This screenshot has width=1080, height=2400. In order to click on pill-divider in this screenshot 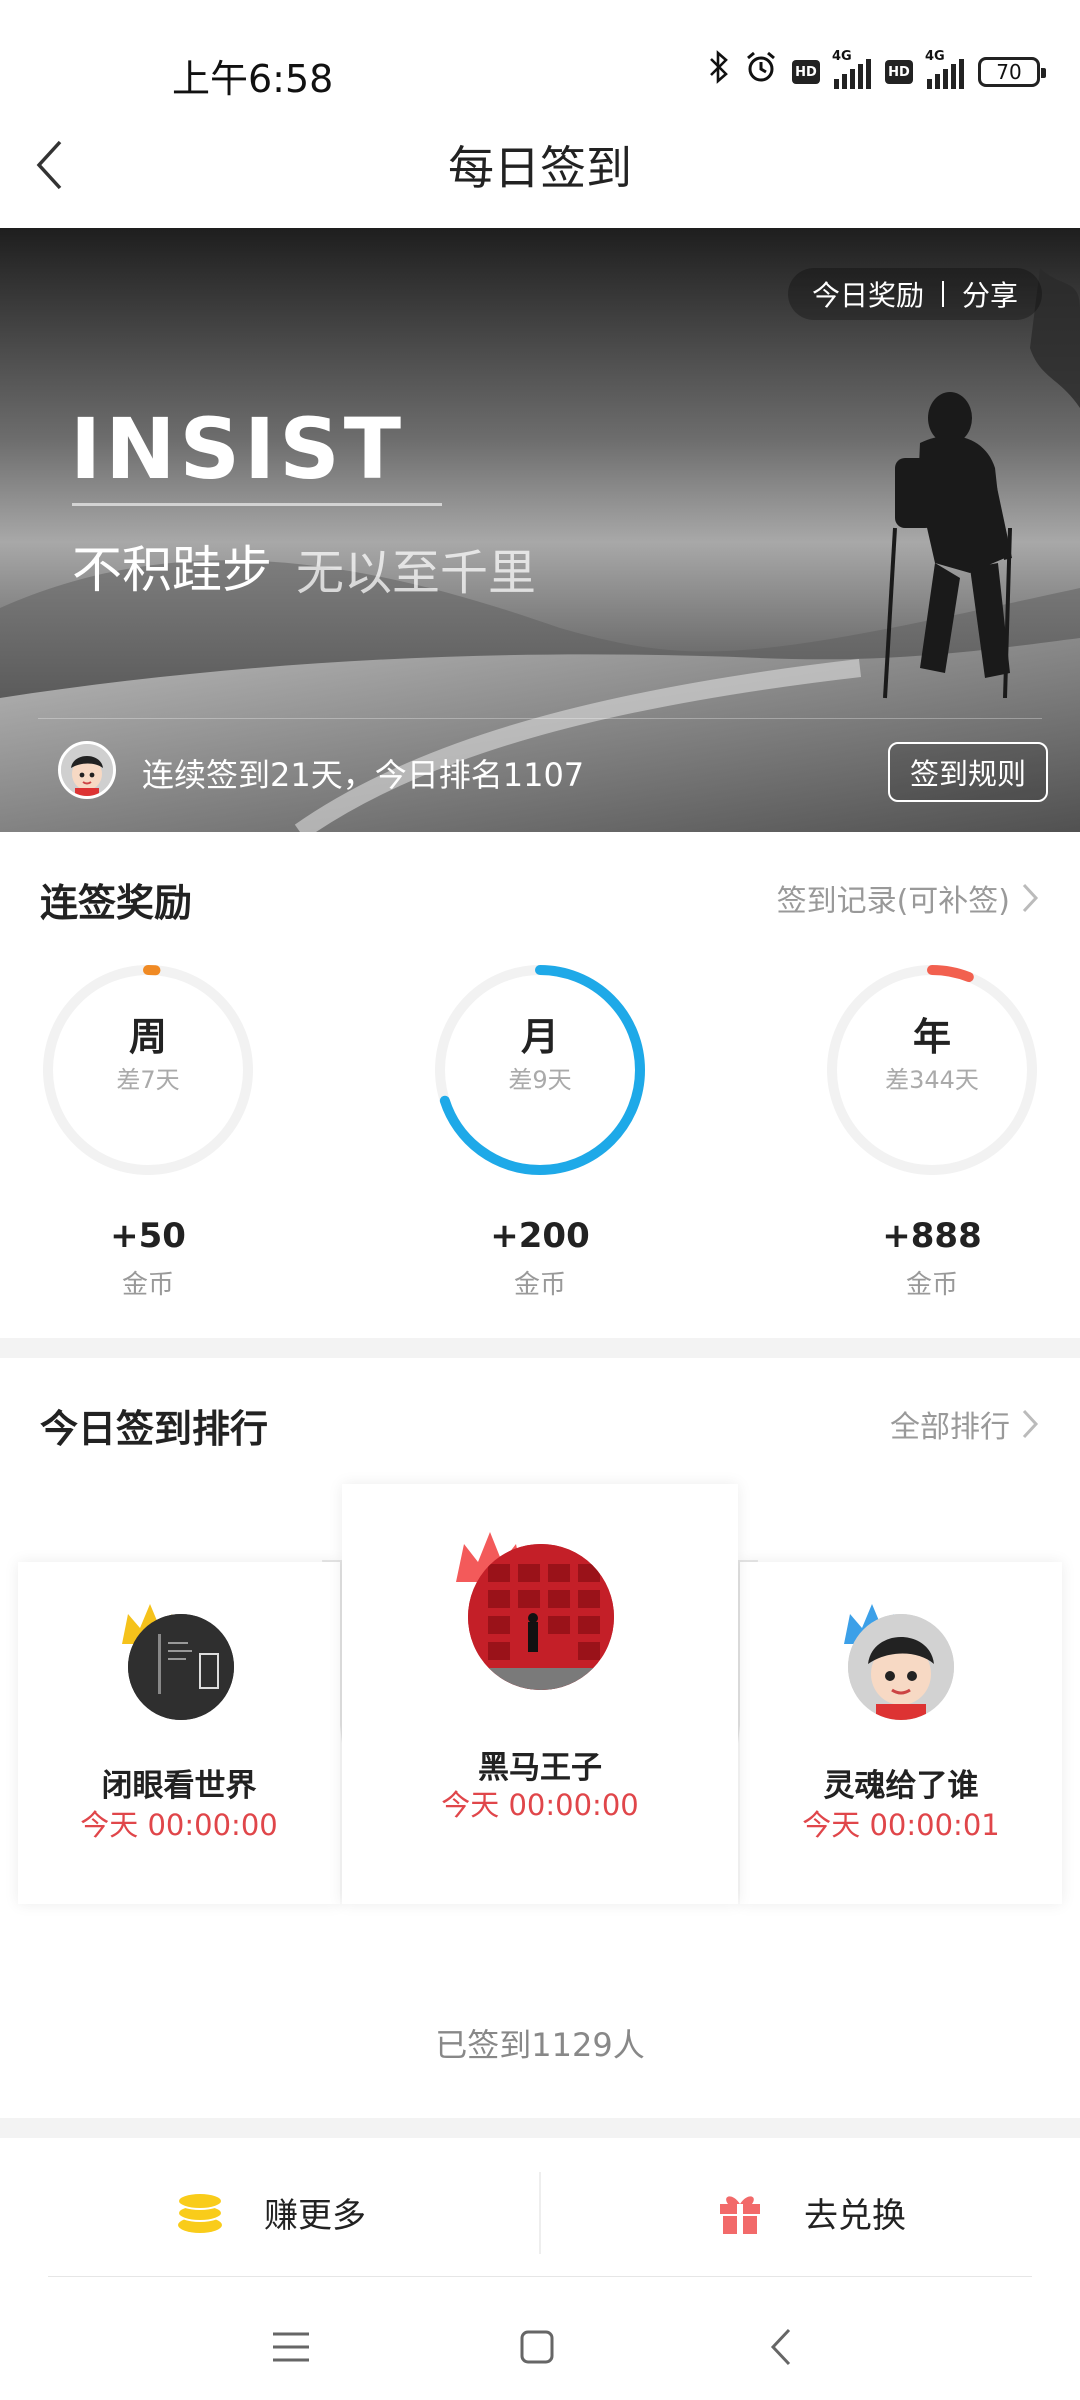, I will do `click(942, 294)`.